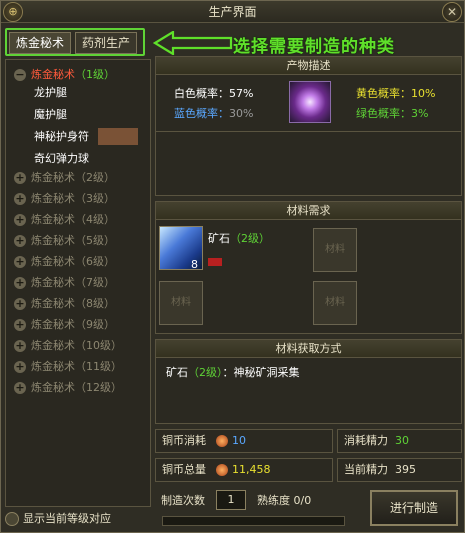  What do you see at coordinates (383, 113) in the screenshot?
I see `rate-label: 绿色概率：` at bounding box center [383, 113].